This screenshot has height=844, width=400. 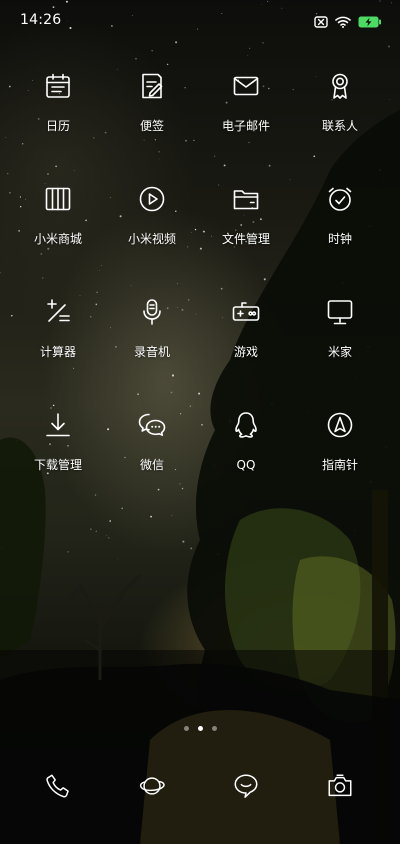 What do you see at coordinates (152, 312) in the screenshot?
I see `microphone-icon` at bounding box center [152, 312].